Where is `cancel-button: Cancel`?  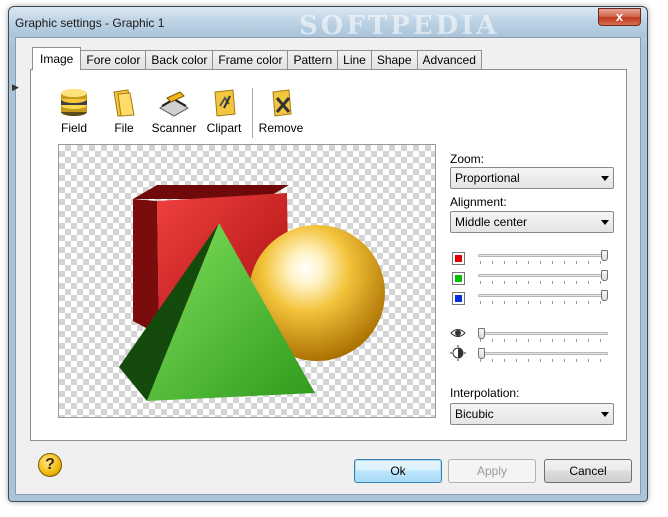 cancel-button: Cancel is located at coordinates (588, 471).